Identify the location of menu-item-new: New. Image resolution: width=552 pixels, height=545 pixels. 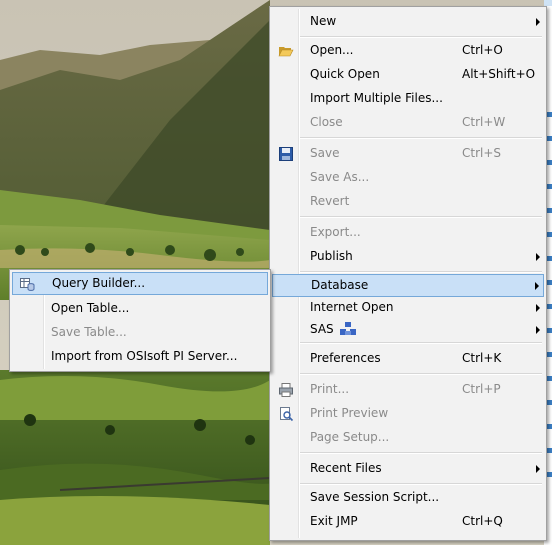
(408, 21).